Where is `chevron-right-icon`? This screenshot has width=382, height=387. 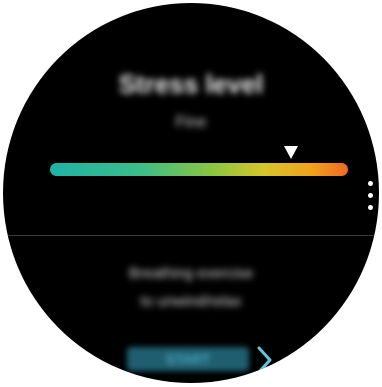
chevron-right-icon is located at coordinates (264, 360).